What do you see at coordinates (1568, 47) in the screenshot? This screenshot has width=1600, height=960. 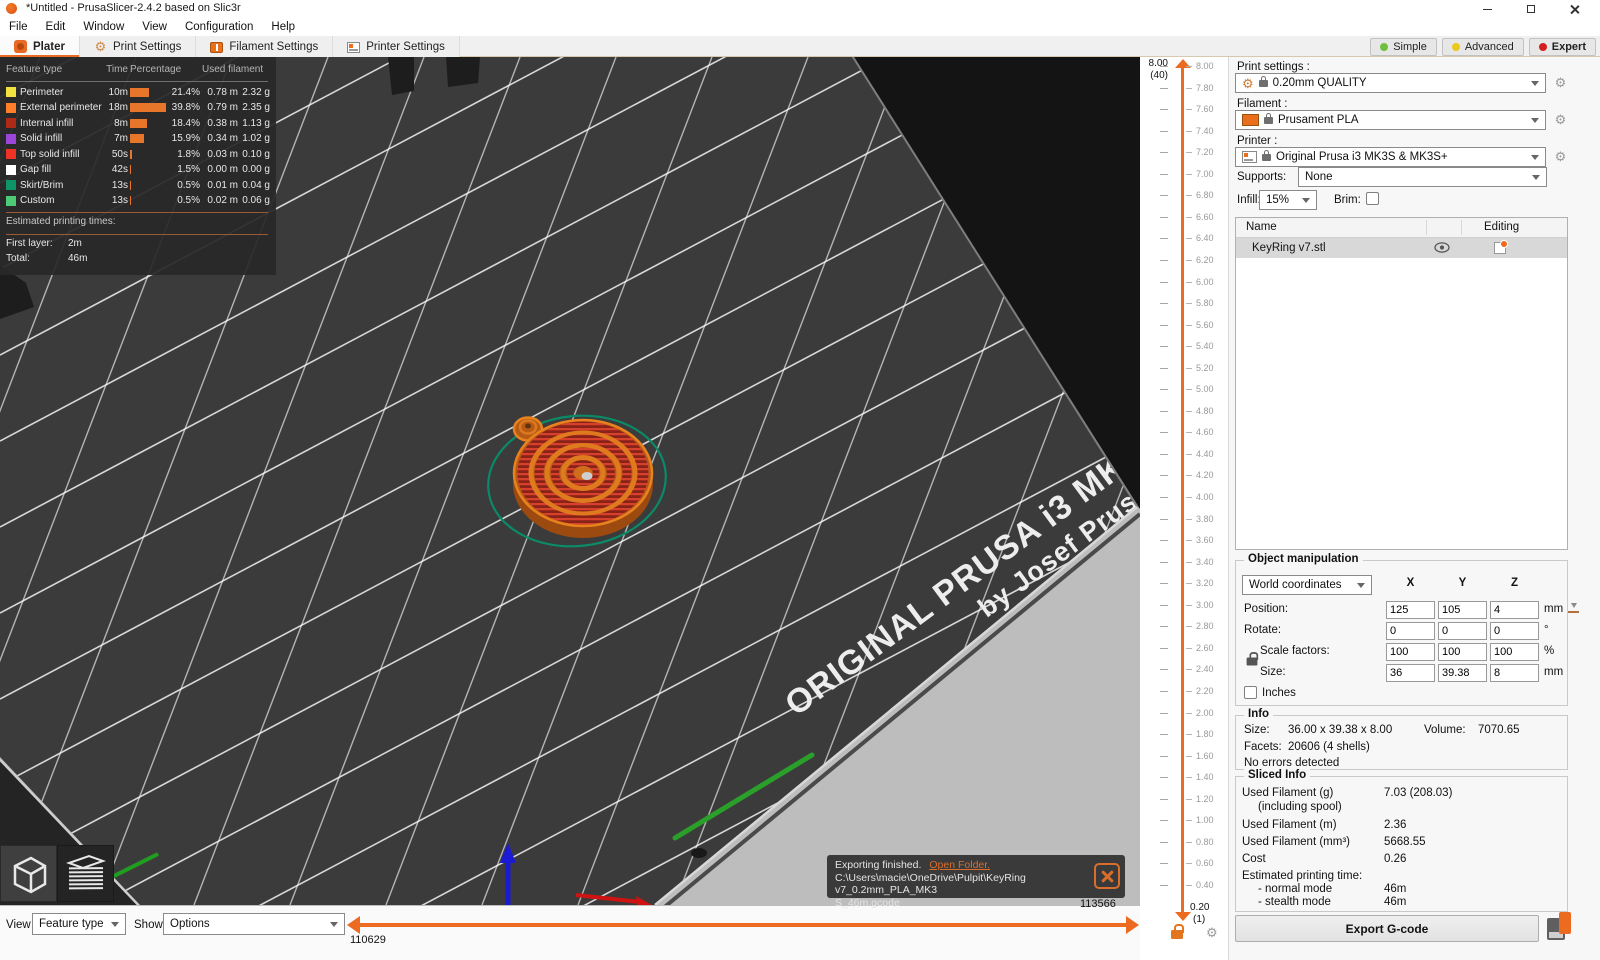 I see `mode-label: Expert` at bounding box center [1568, 47].